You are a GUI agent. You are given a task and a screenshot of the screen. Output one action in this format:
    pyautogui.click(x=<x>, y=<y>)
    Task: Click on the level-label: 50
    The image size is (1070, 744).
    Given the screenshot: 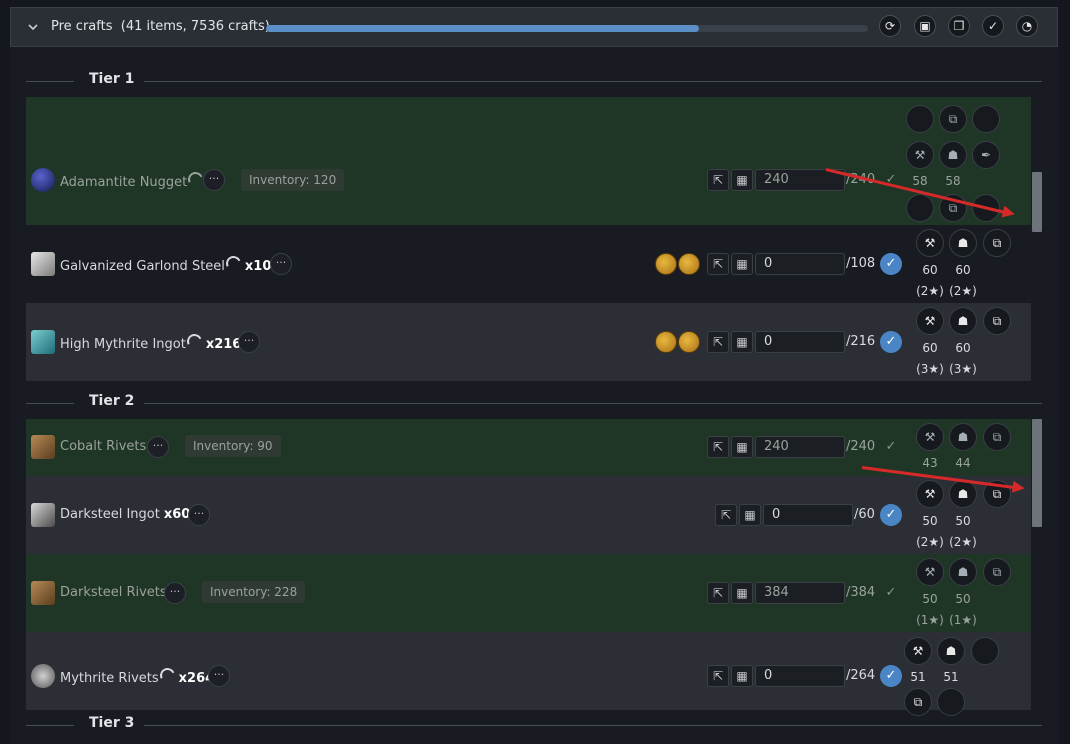 What is the action you would take?
    pyautogui.click(x=963, y=521)
    